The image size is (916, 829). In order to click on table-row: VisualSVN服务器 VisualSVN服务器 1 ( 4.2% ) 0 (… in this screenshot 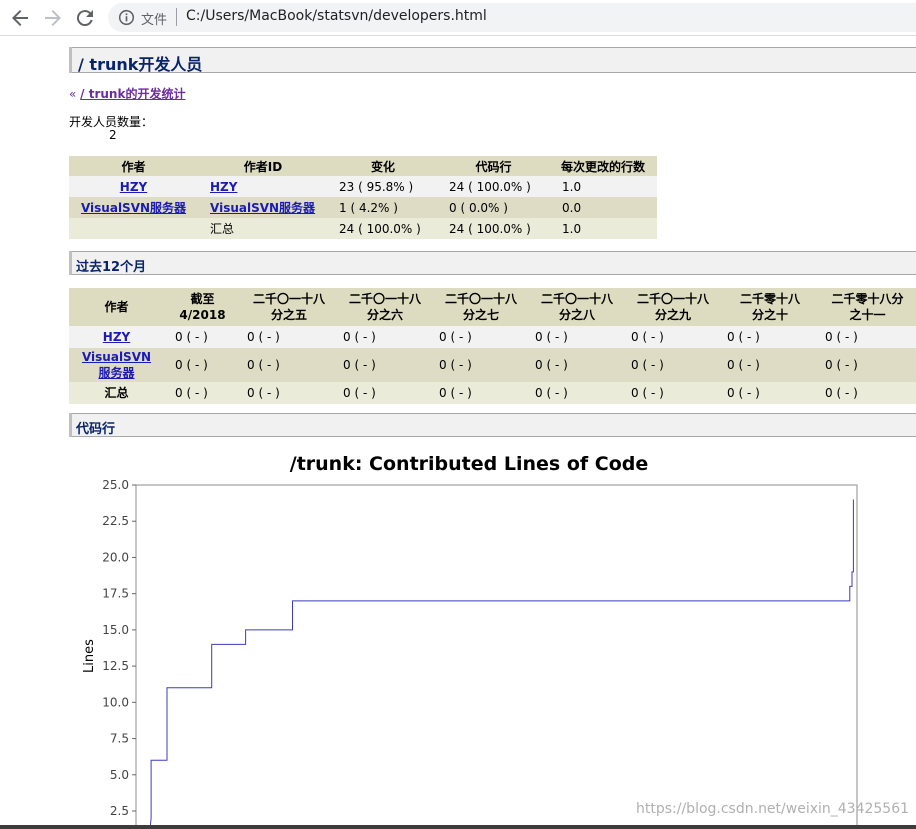, I will do `click(363, 207)`.